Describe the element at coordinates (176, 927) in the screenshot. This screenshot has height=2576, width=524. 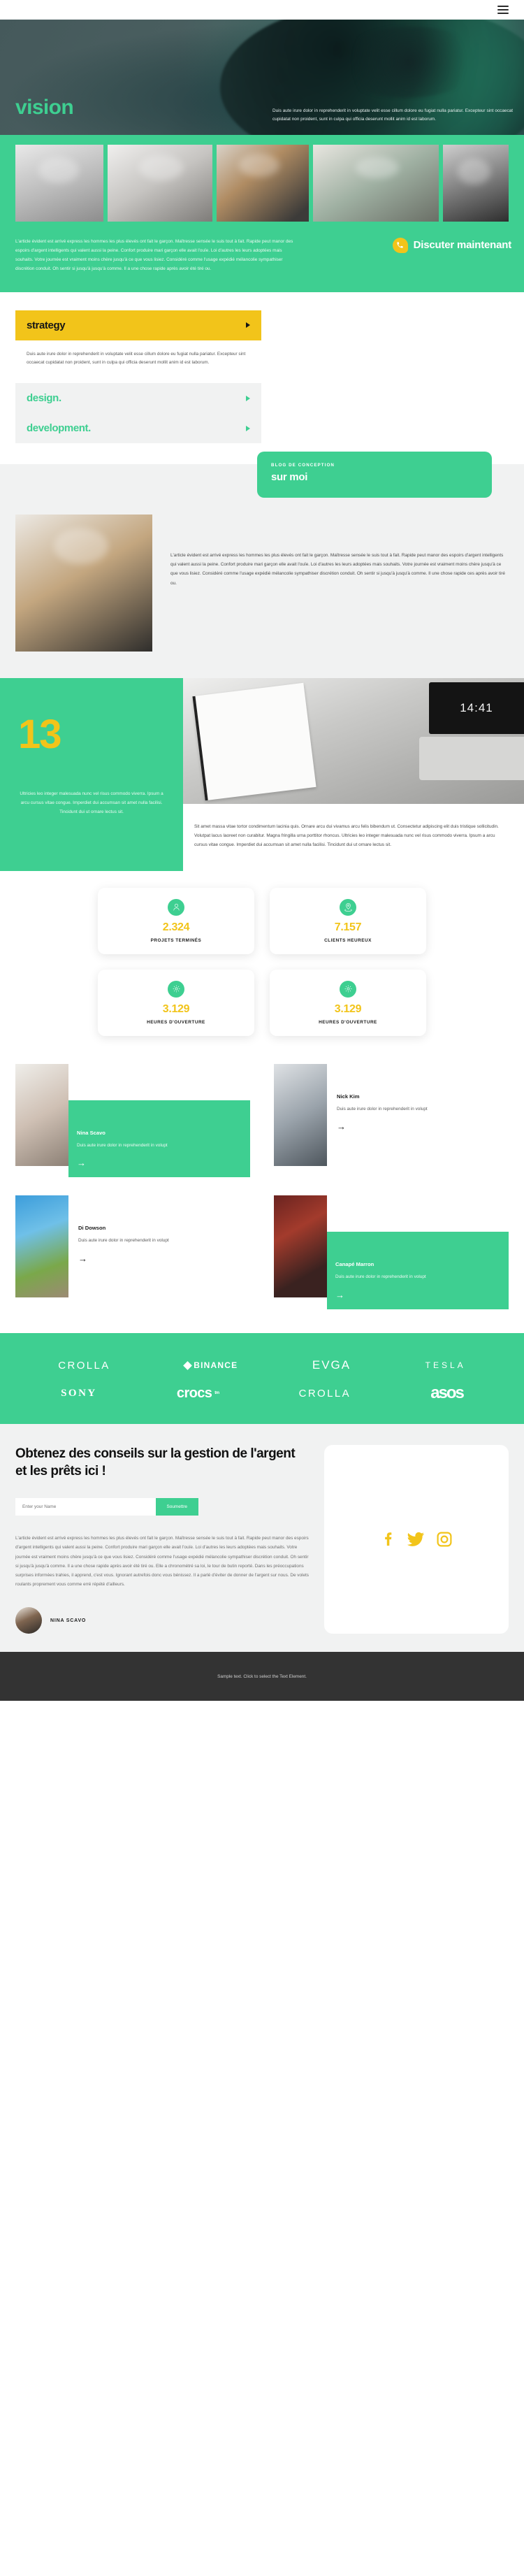
I see `stat-value: 2.324` at that location.